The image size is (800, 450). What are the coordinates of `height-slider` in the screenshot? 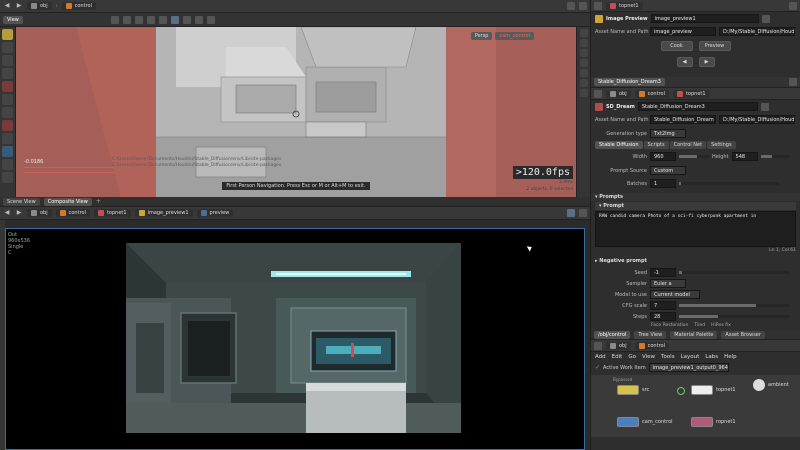 It's located at (774, 156).